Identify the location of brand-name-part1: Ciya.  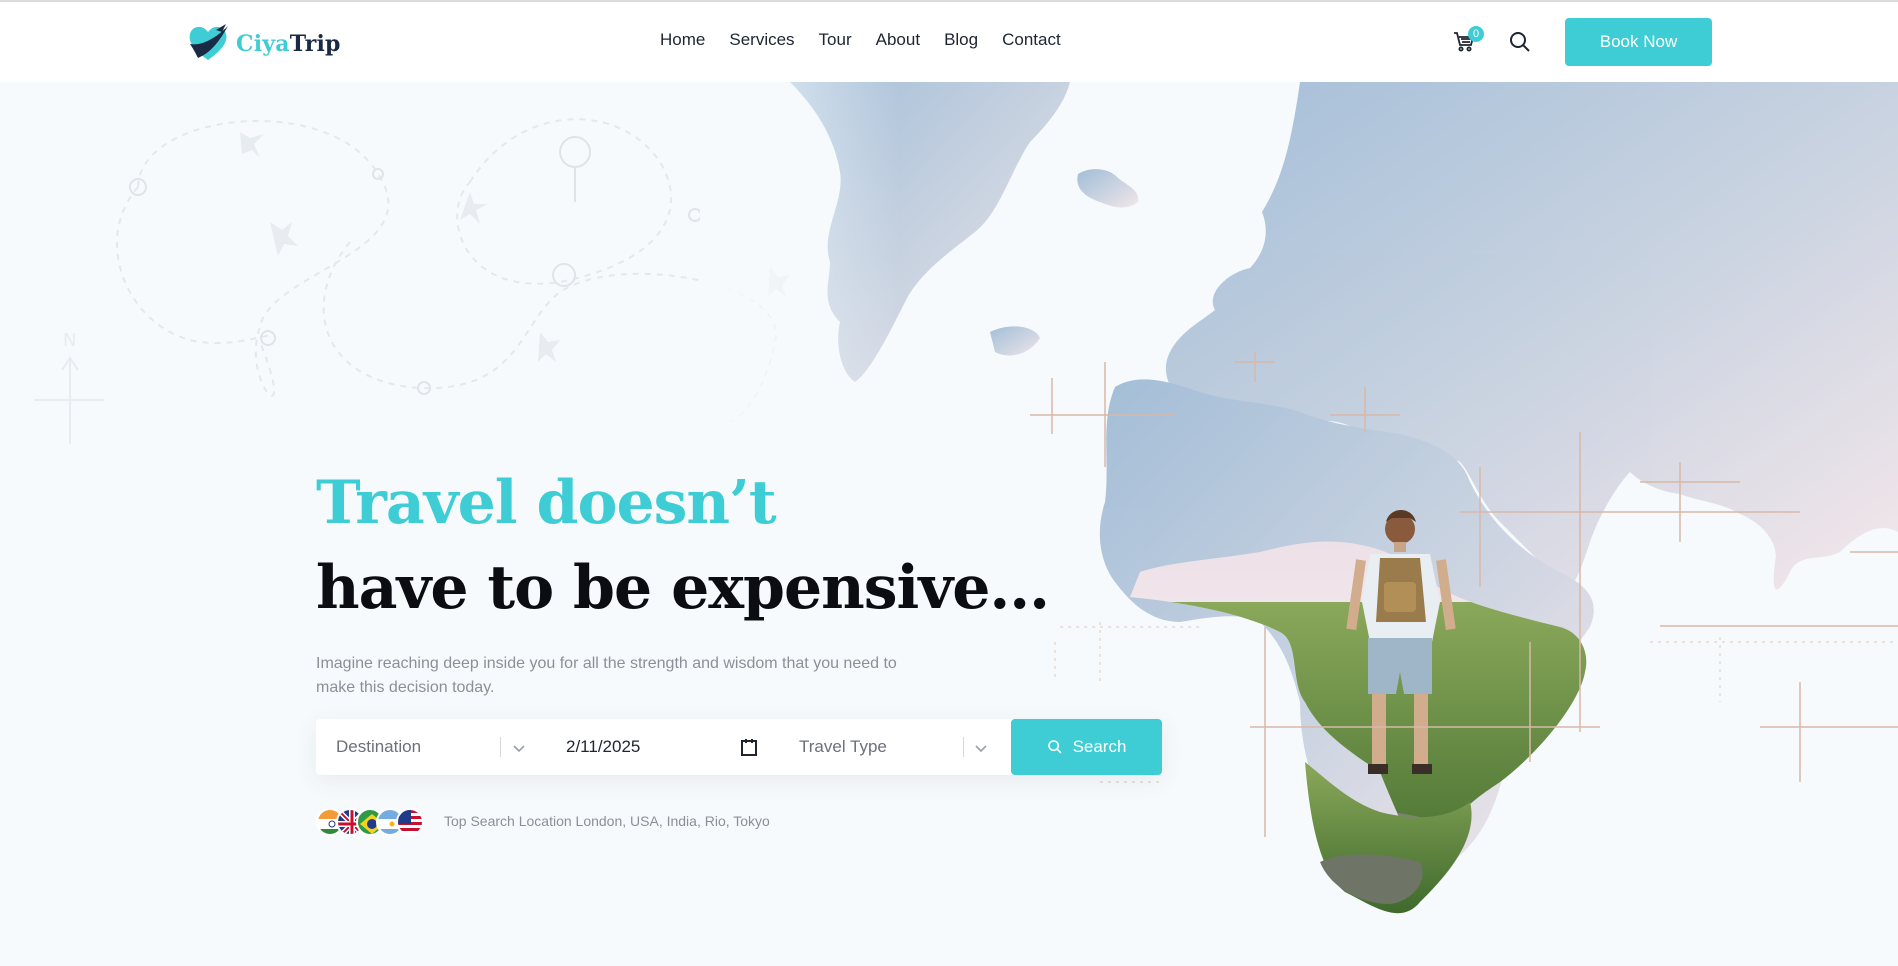
(263, 44).